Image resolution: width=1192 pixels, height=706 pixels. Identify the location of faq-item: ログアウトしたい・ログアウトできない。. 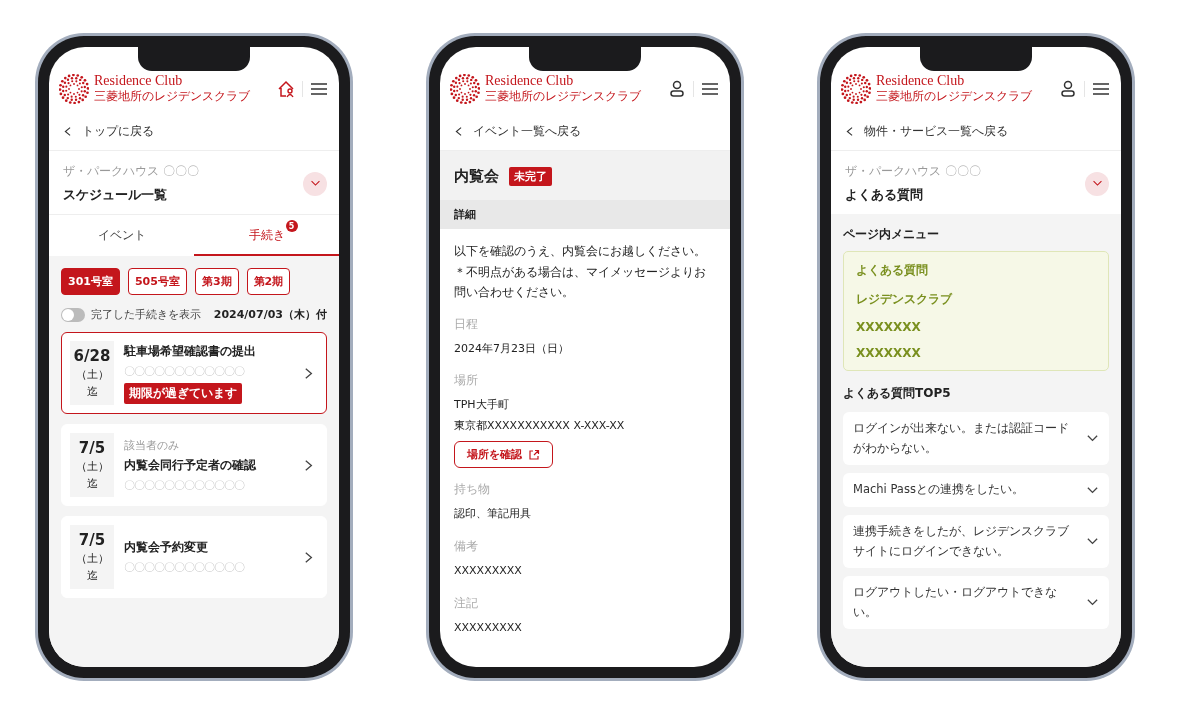
(976, 603).